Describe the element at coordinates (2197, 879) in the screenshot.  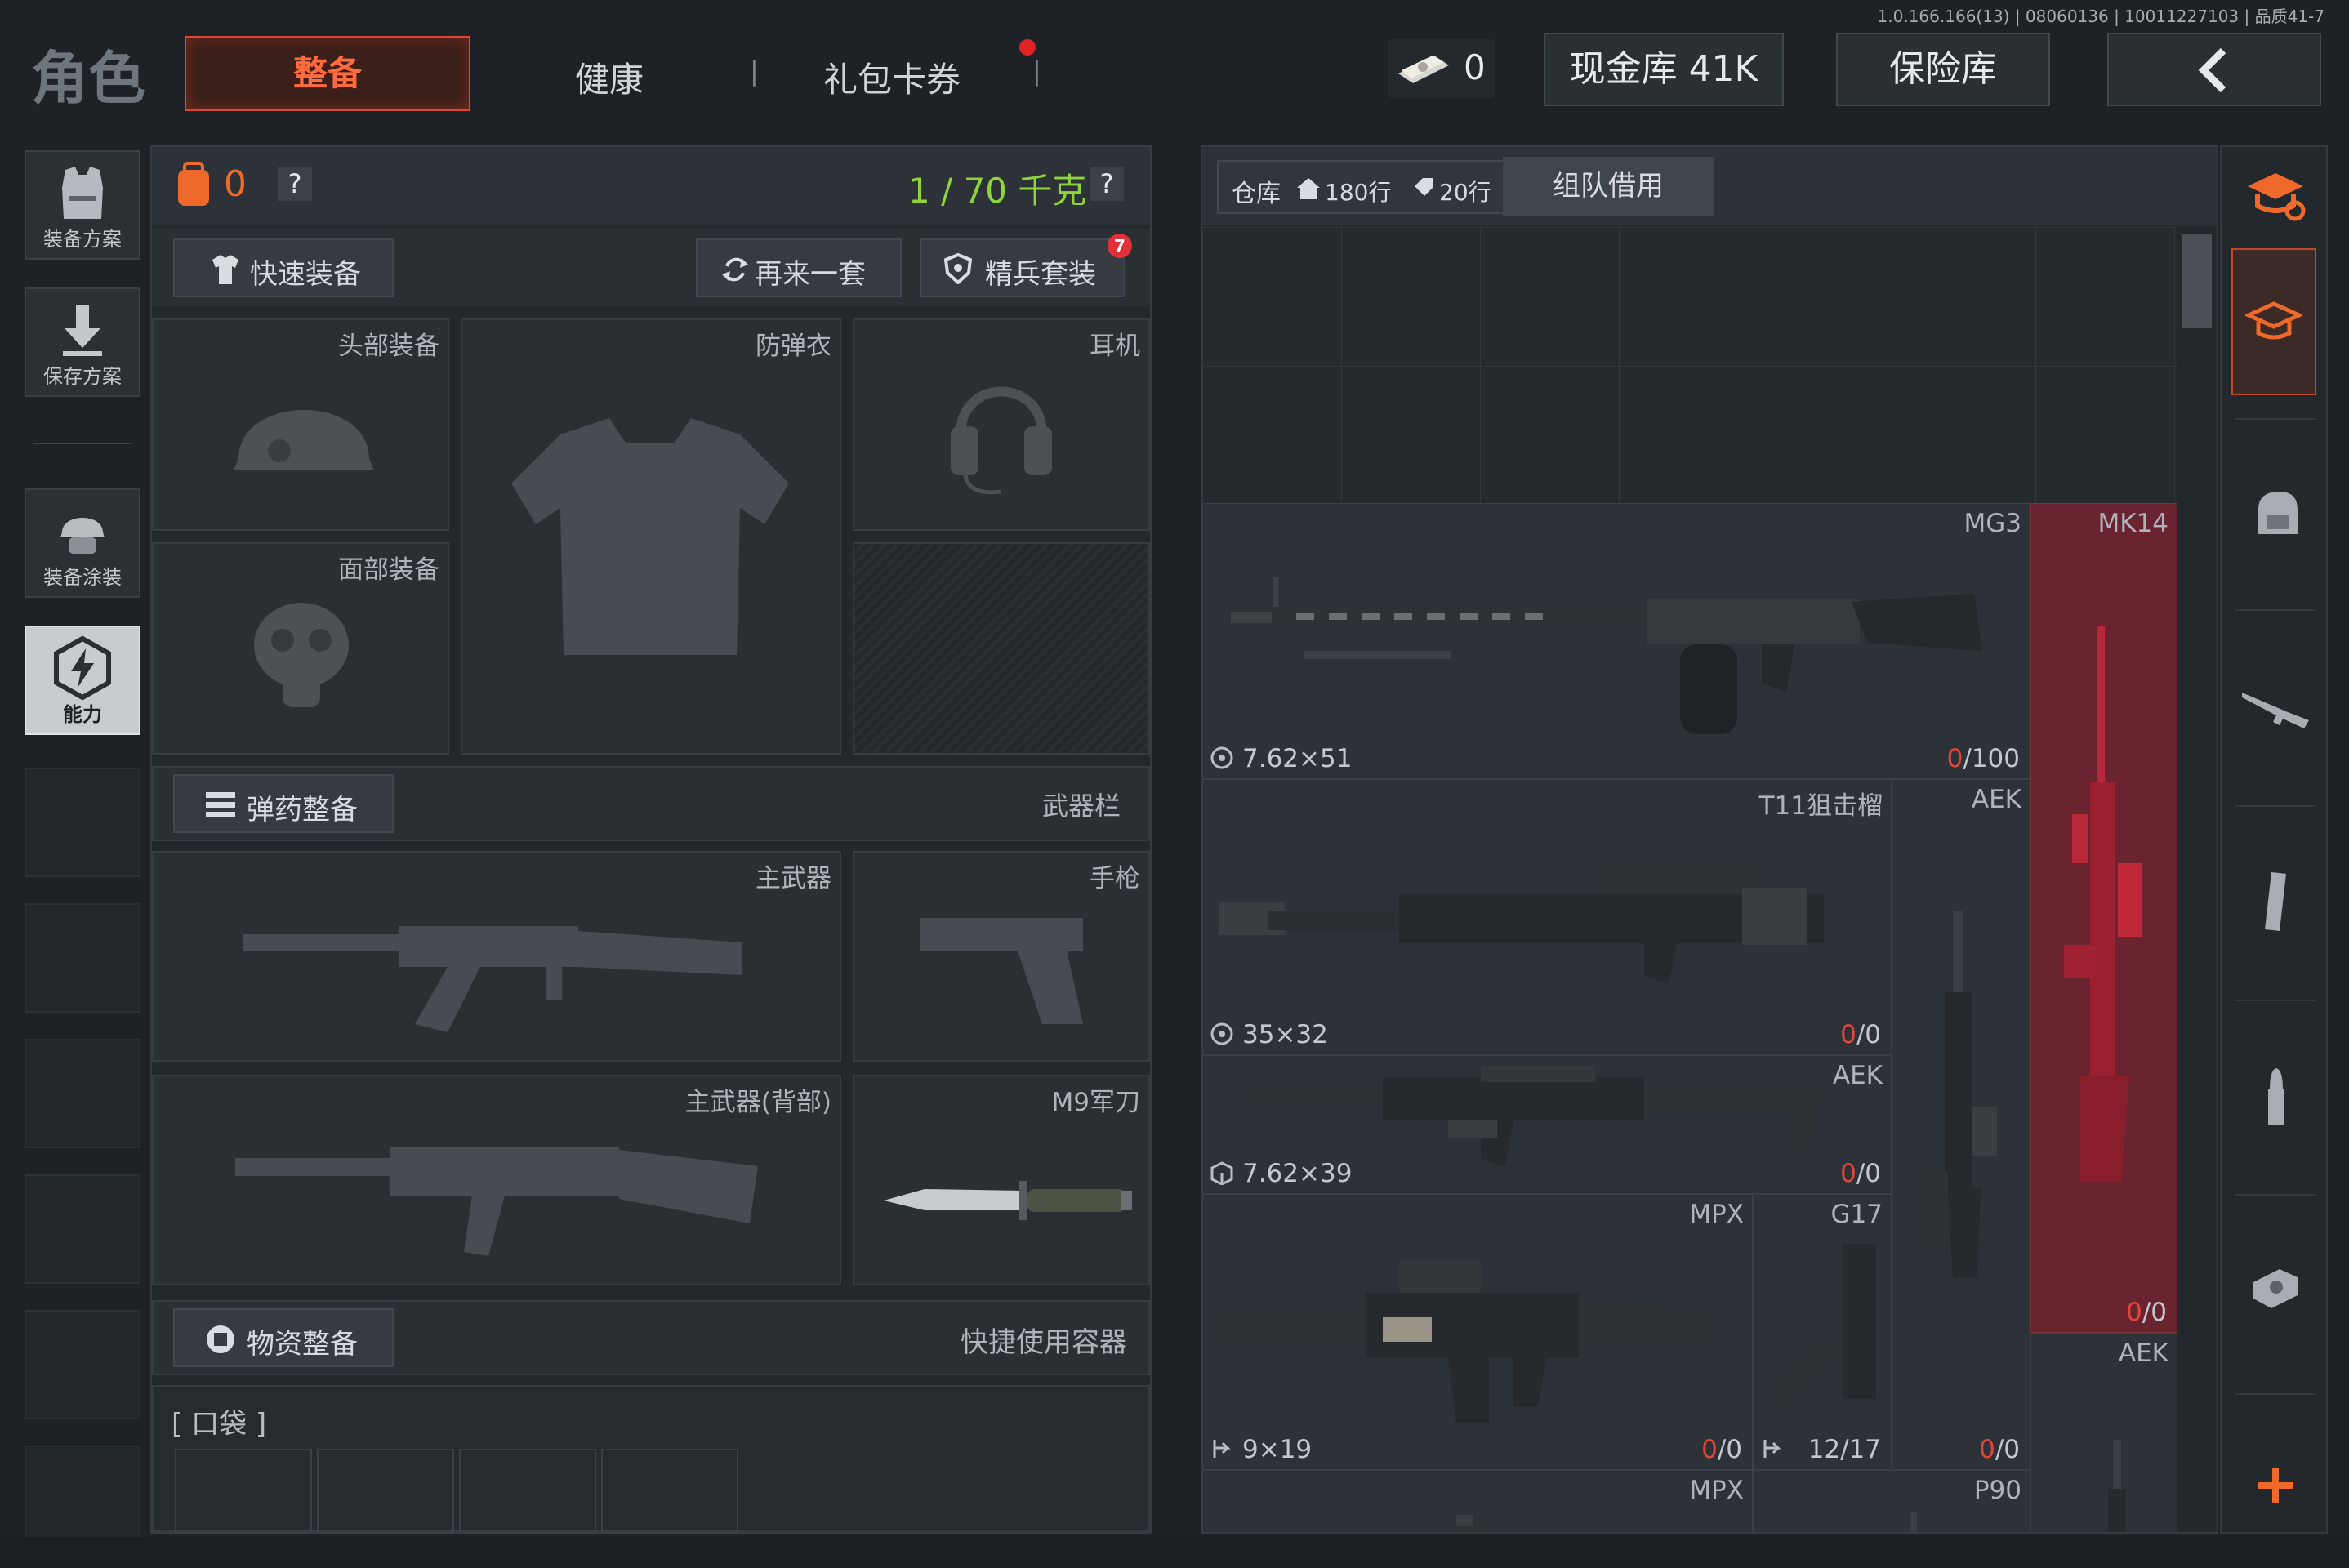
I see `warehouse-scrollbar` at that location.